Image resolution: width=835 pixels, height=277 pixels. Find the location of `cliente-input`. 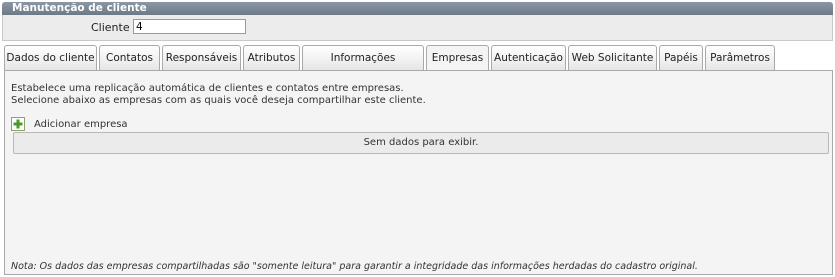

cliente-input is located at coordinates (189, 26).